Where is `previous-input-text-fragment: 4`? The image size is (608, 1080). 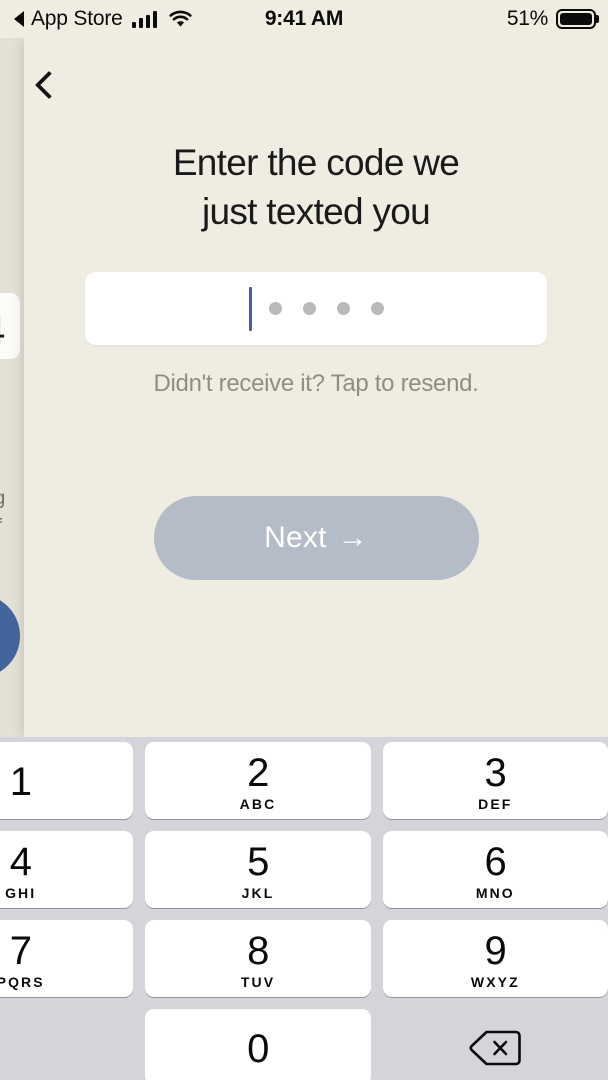 previous-input-text-fragment: 4 is located at coordinates (2, 330).